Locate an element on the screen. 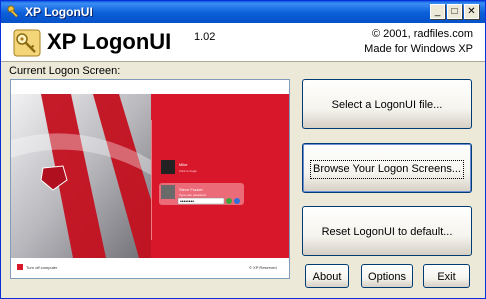  preview-user-1-name: Mike is located at coordinates (183, 164).